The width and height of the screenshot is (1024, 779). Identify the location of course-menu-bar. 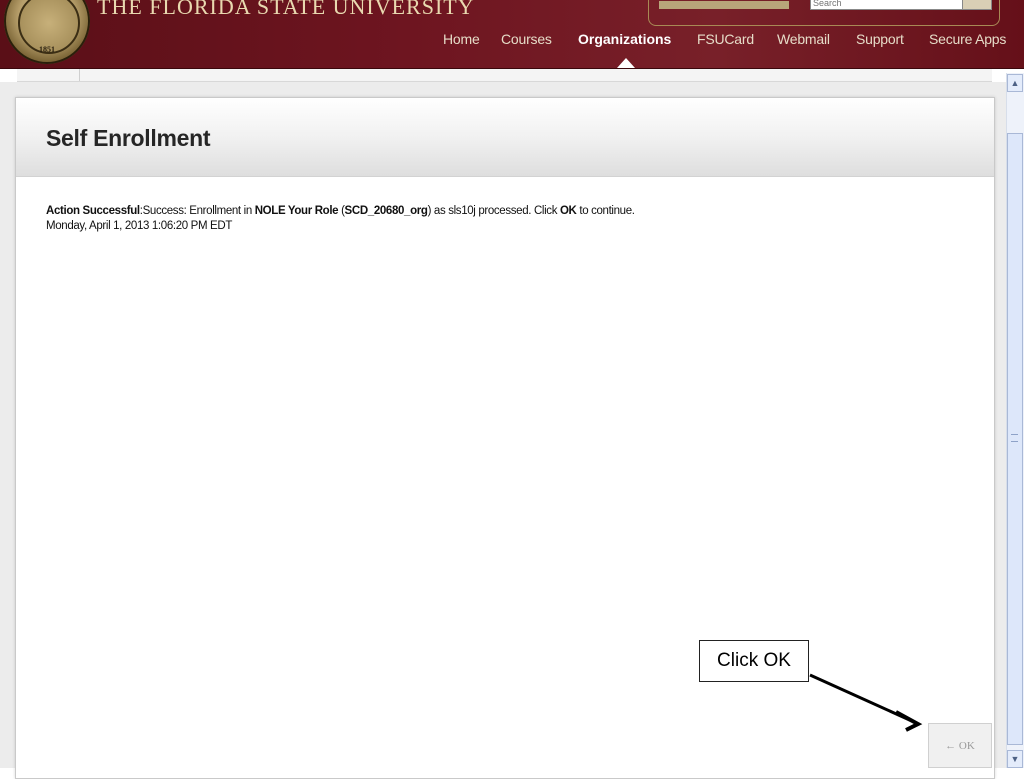
(504, 75).